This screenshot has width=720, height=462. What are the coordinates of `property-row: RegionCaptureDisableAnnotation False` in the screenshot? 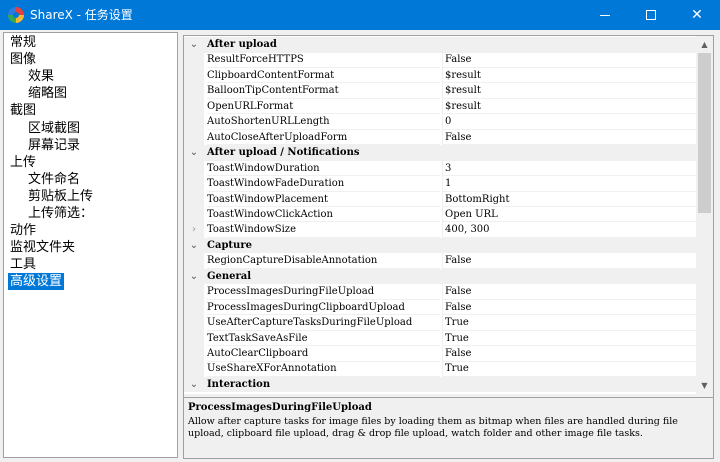 It's located at (440, 261).